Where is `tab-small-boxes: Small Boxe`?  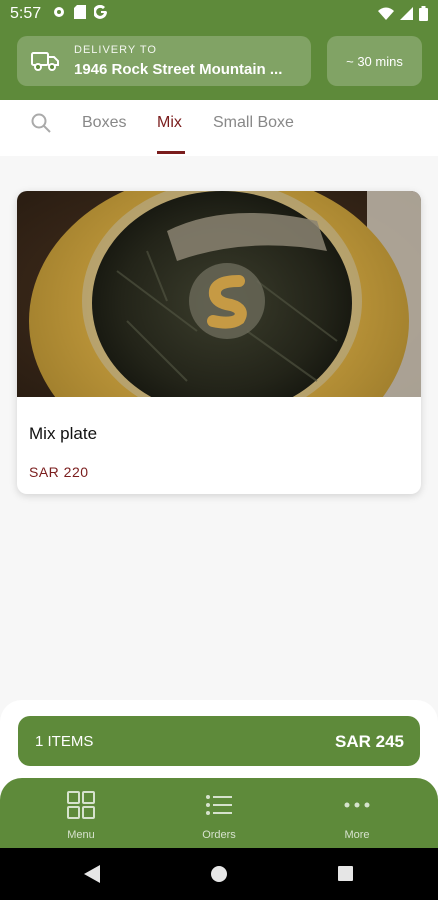 tab-small-boxes: Small Boxe is located at coordinates (253, 123).